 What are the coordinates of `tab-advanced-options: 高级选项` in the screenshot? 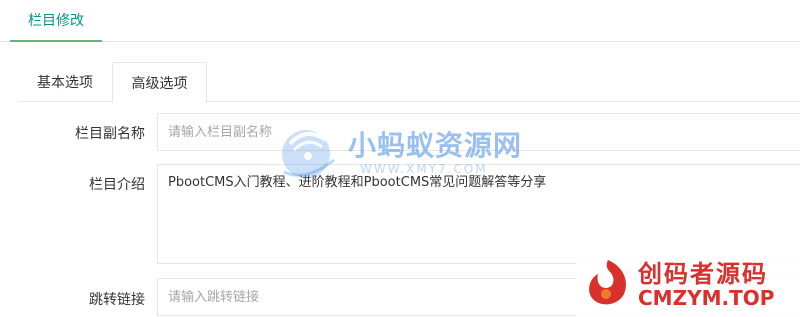 It's located at (159, 82).